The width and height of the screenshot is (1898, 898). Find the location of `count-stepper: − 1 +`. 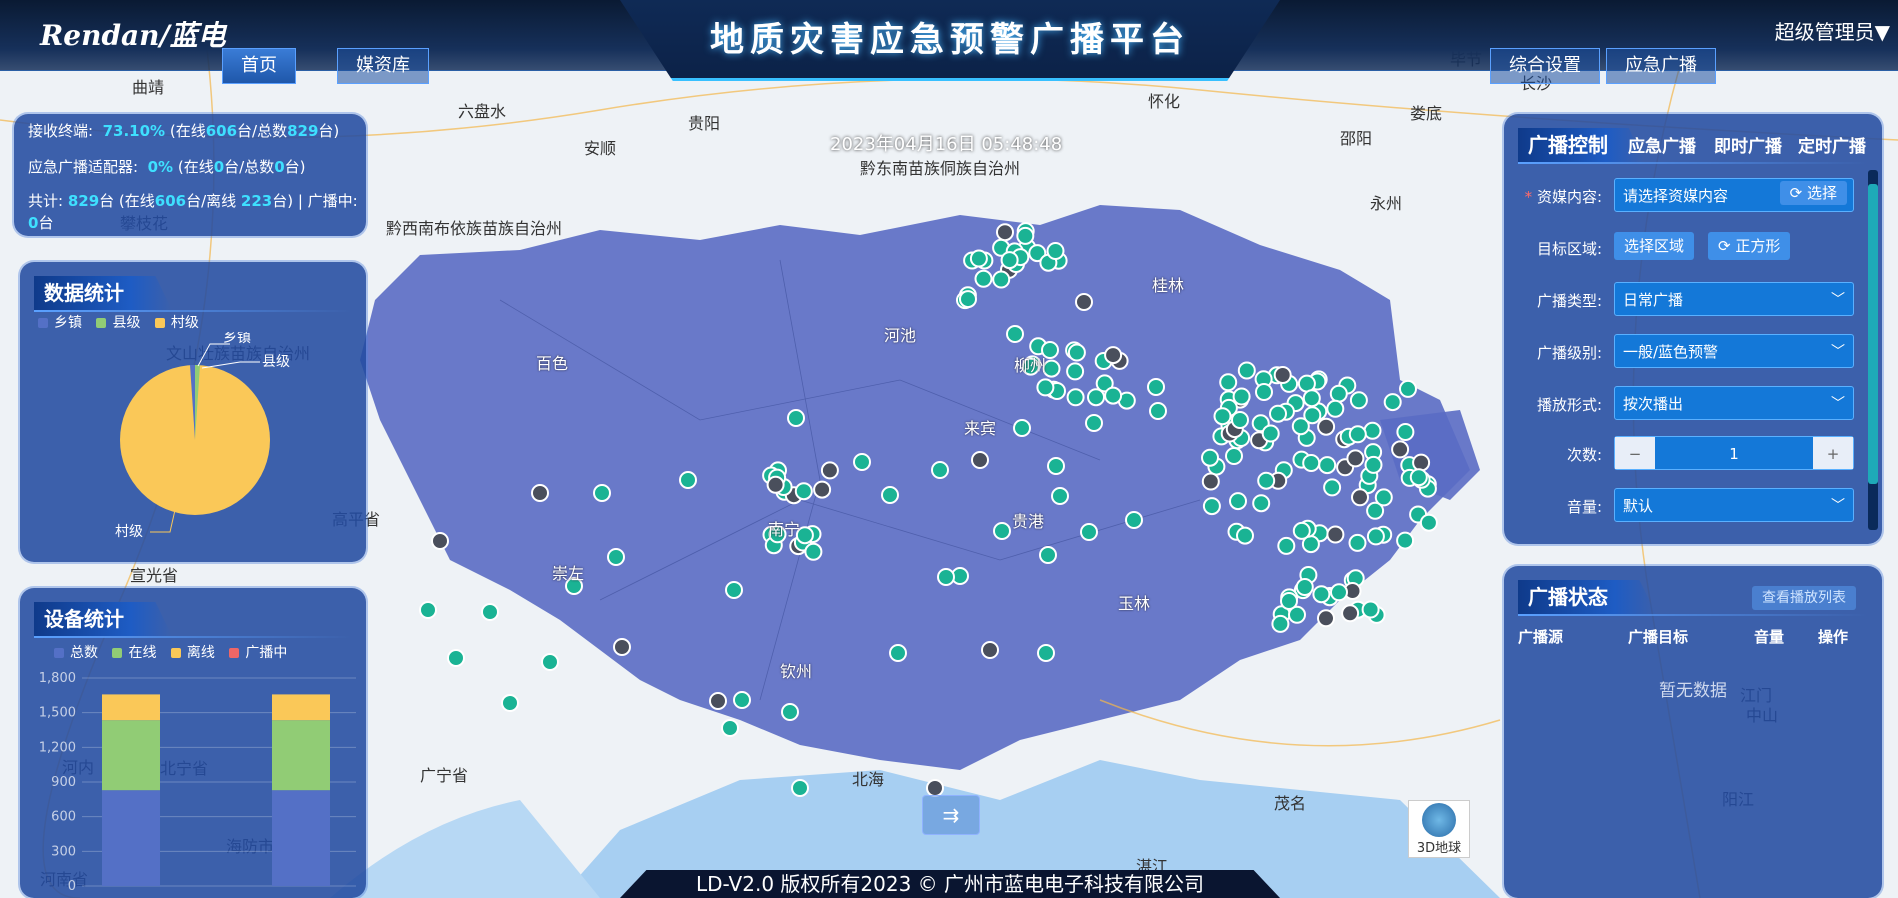

count-stepper: − 1 + is located at coordinates (1734, 453).